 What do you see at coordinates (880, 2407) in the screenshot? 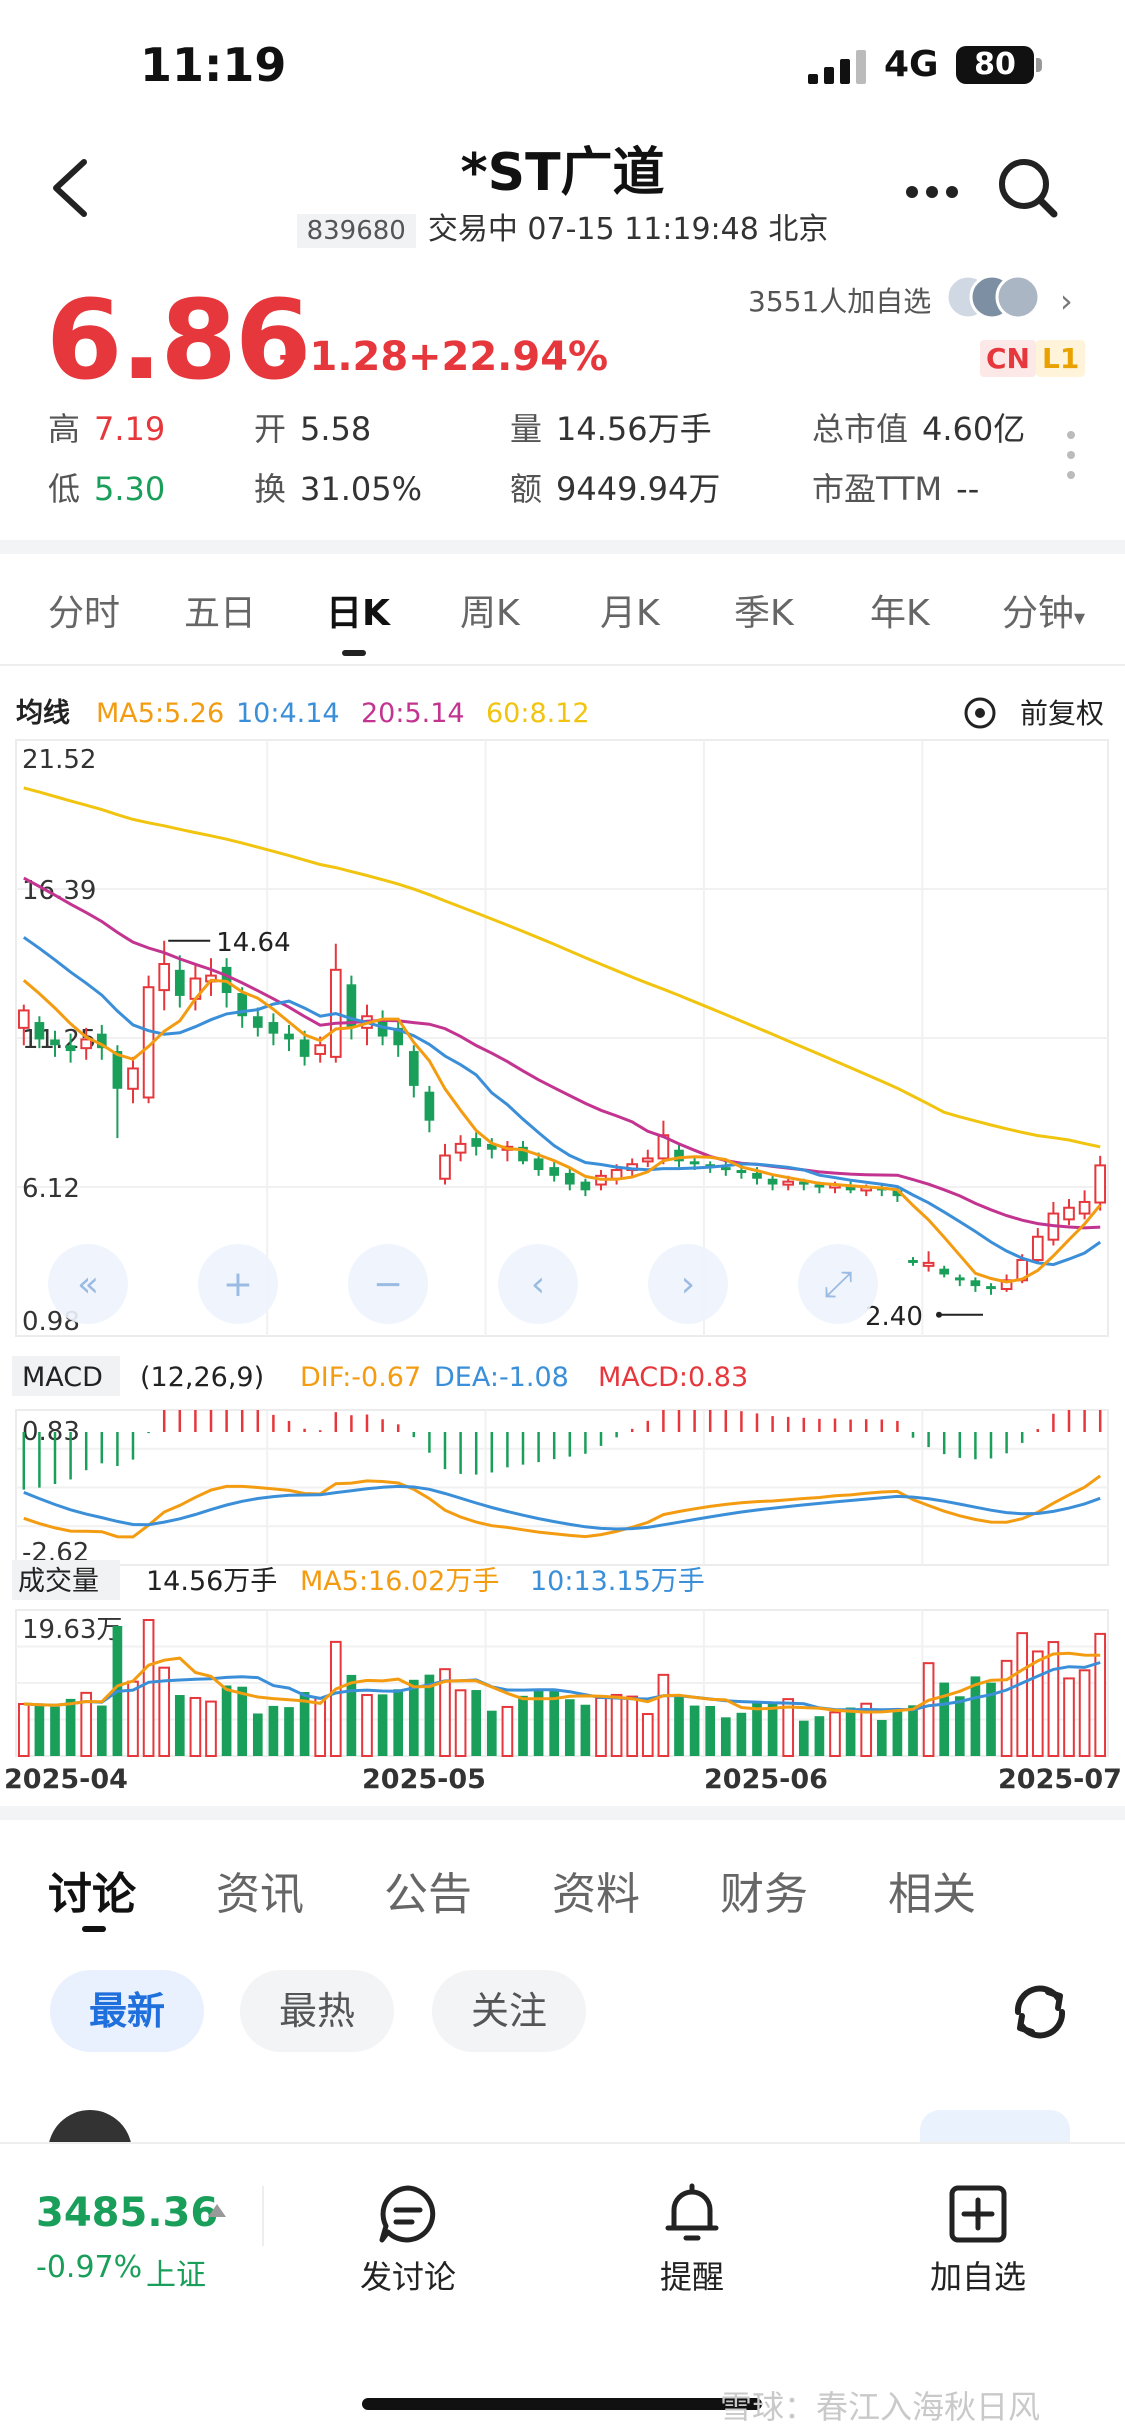
I see `watermark: 雪球：春江入海秋日风` at bounding box center [880, 2407].